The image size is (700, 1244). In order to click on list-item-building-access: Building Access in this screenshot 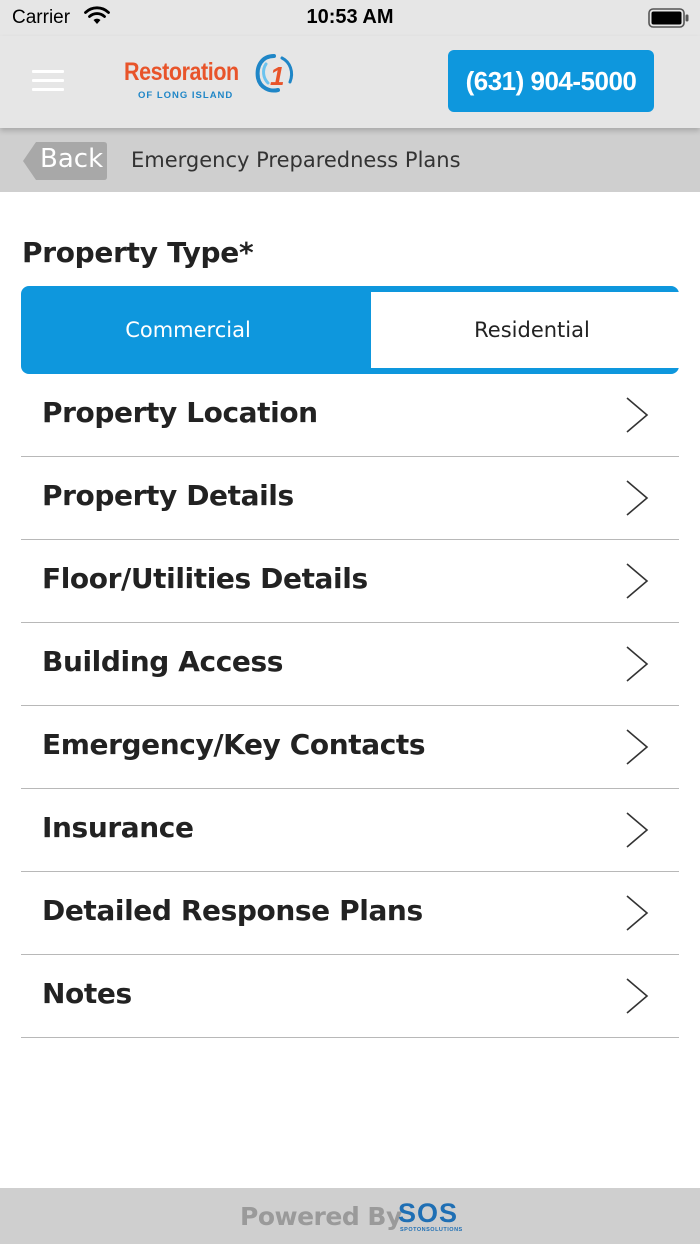, I will do `click(350, 664)`.